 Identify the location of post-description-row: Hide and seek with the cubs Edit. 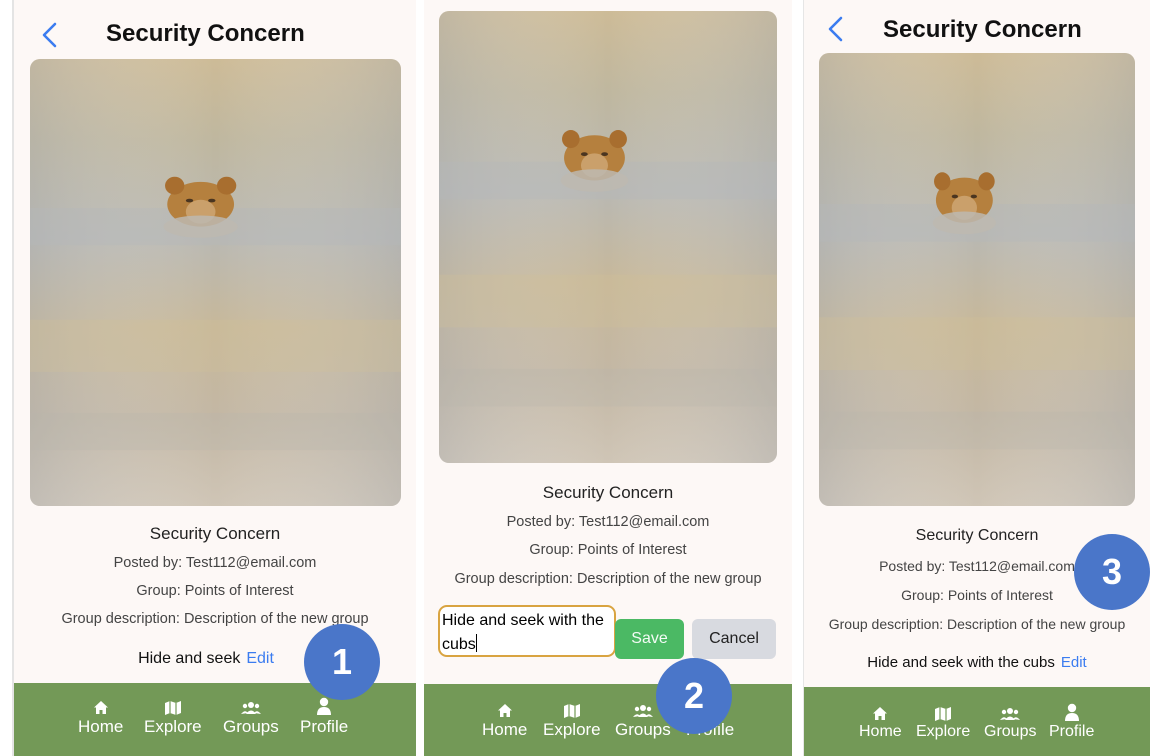
(977, 662).